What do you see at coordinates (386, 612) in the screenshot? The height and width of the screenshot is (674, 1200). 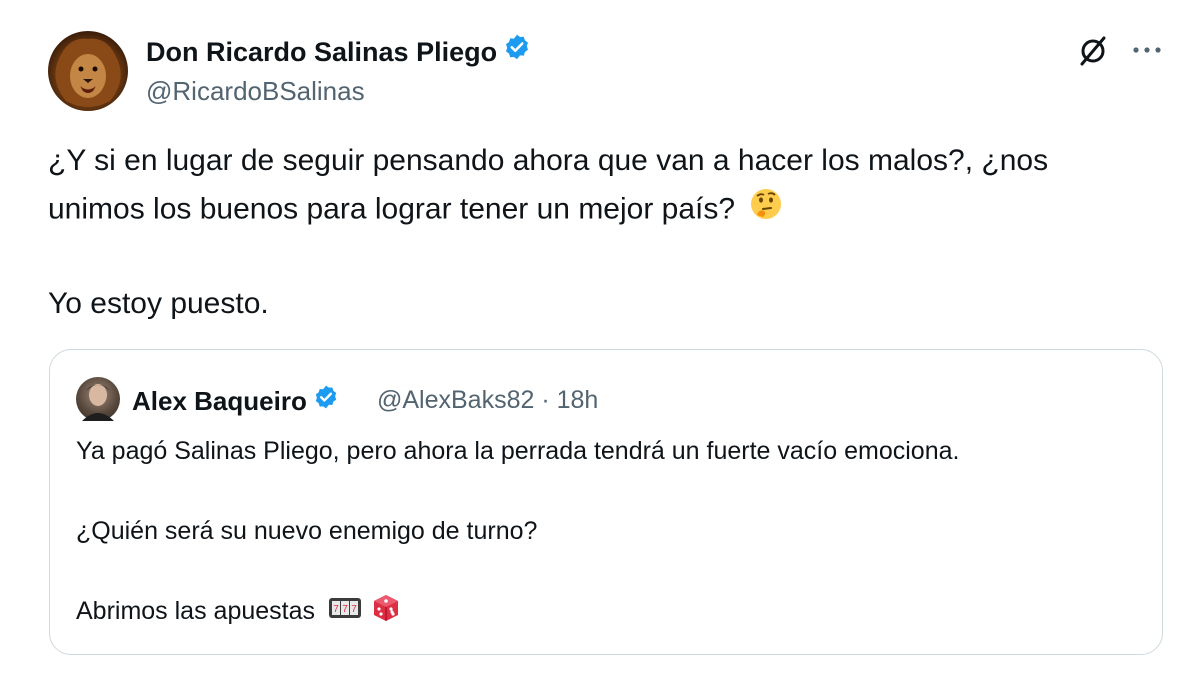 I see `game-die-icon` at bounding box center [386, 612].